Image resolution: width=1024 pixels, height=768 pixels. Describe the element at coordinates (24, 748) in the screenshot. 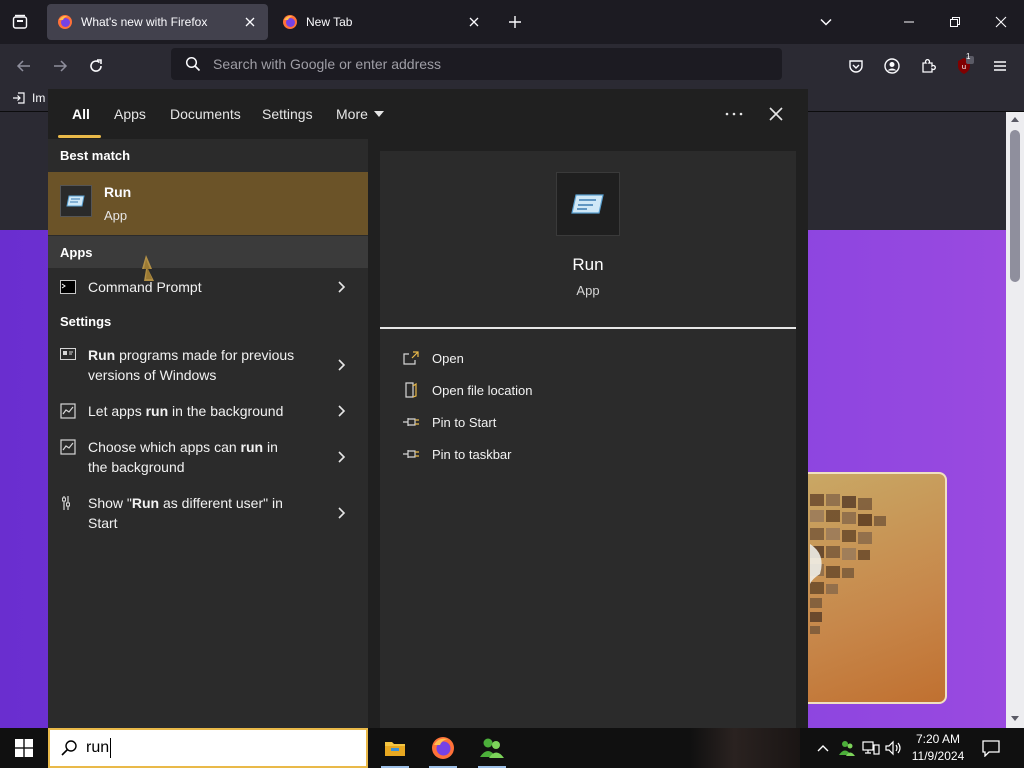

I see `start-windows-icon` at that location.